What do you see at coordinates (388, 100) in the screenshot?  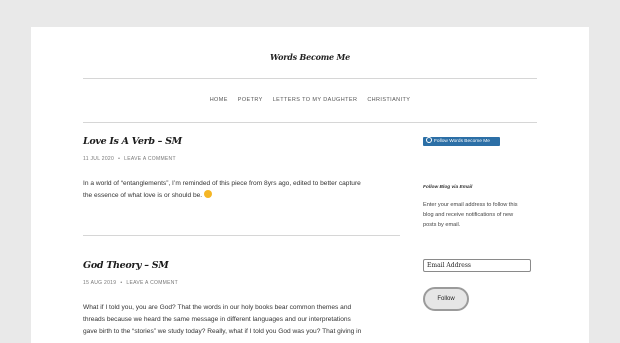 I see `nav-item-christianity: CHRISTIANITY` at bounding box center [388, 100].